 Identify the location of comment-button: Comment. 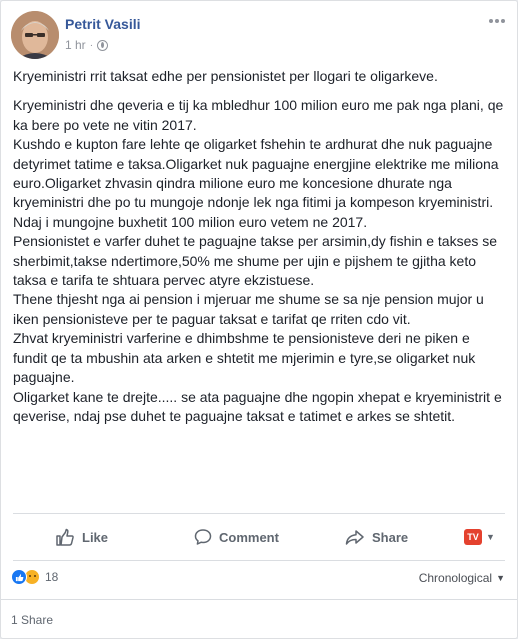
(236, 537).